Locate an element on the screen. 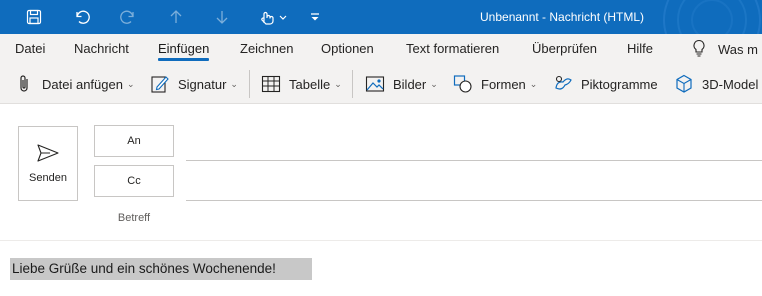  signature-button: Signatur ⌄ is located at coordinates (194, 84).